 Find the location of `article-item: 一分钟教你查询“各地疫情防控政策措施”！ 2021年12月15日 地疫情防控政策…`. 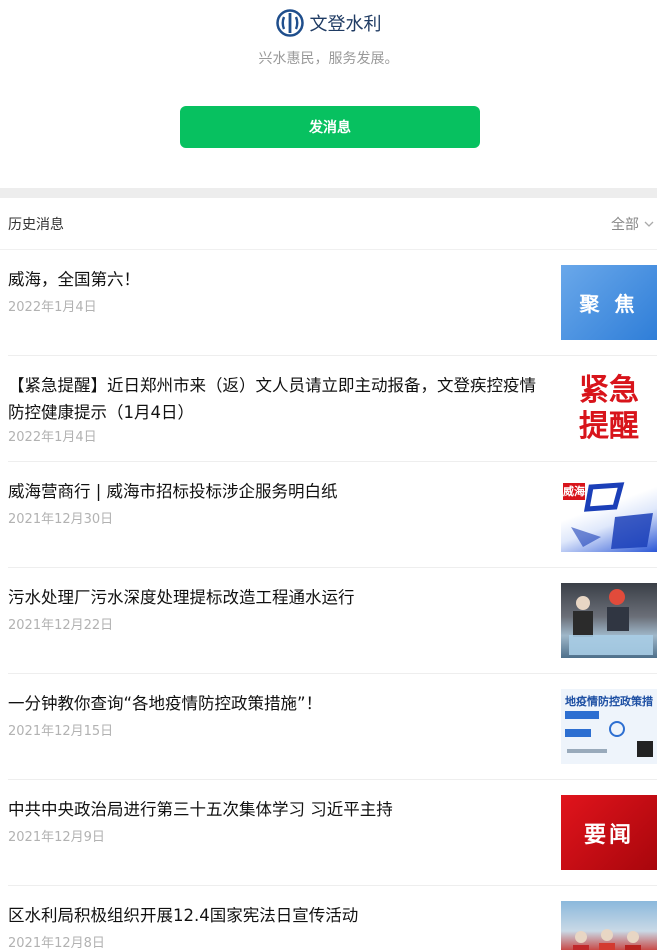

article-item: 一分钟教你查询“各地疫情防控政策措施”！ 2021年12月15日 地疫情防控政策… is located at coordinates (332, 727).